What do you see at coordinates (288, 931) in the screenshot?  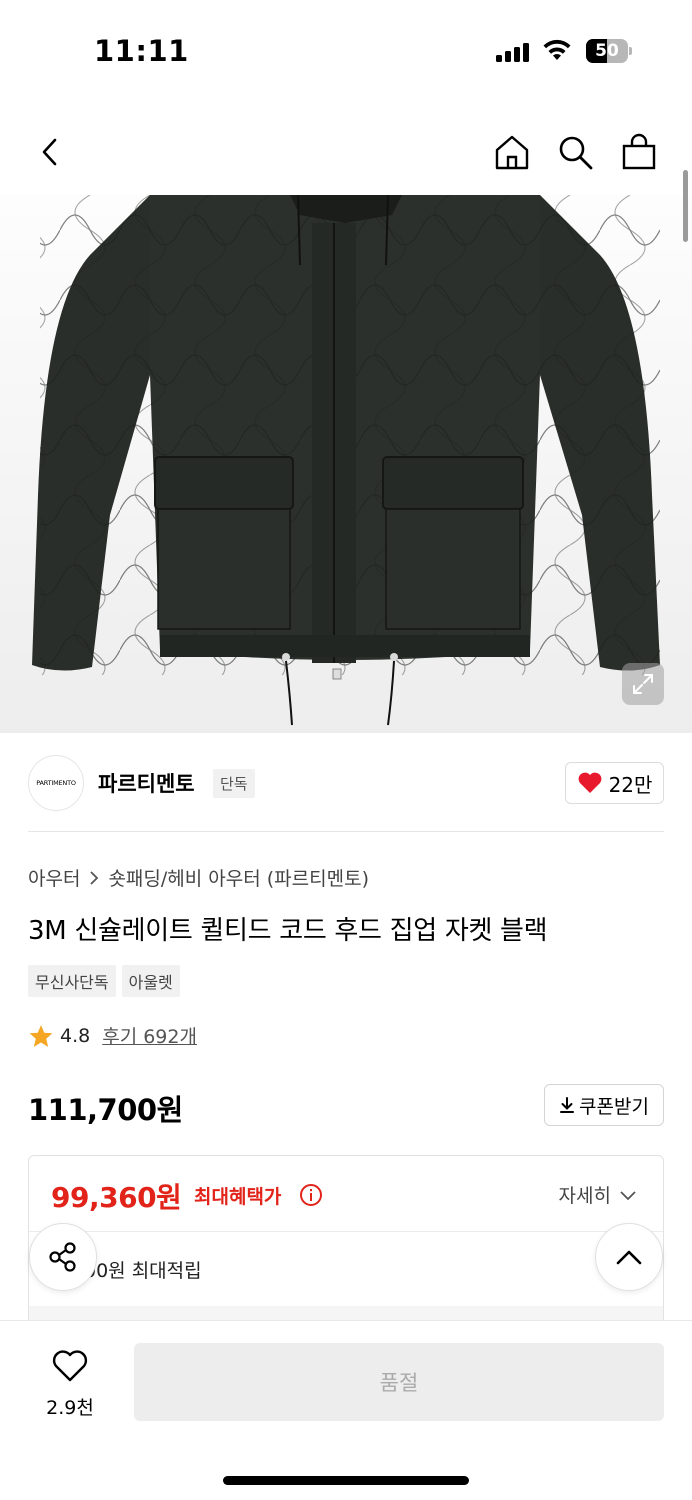 I see `product-title: 3M 신슐레이트 퀼티드 코드 후드 집업 자켓 블랙` at bounding box center [288, 931].